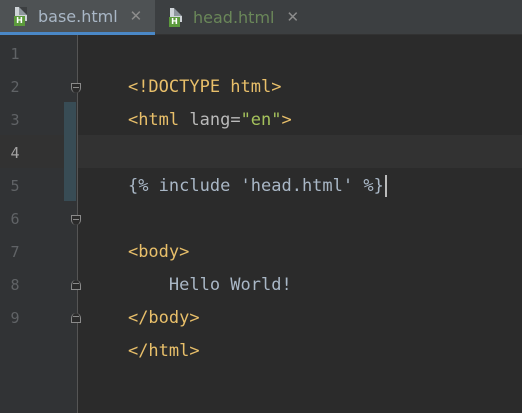 Image resolution: width=522 pixels, height=413 pixels. Describe the element at coordinates (70, 151) in the screenshot. I see `vcs-change-marker` at that location.